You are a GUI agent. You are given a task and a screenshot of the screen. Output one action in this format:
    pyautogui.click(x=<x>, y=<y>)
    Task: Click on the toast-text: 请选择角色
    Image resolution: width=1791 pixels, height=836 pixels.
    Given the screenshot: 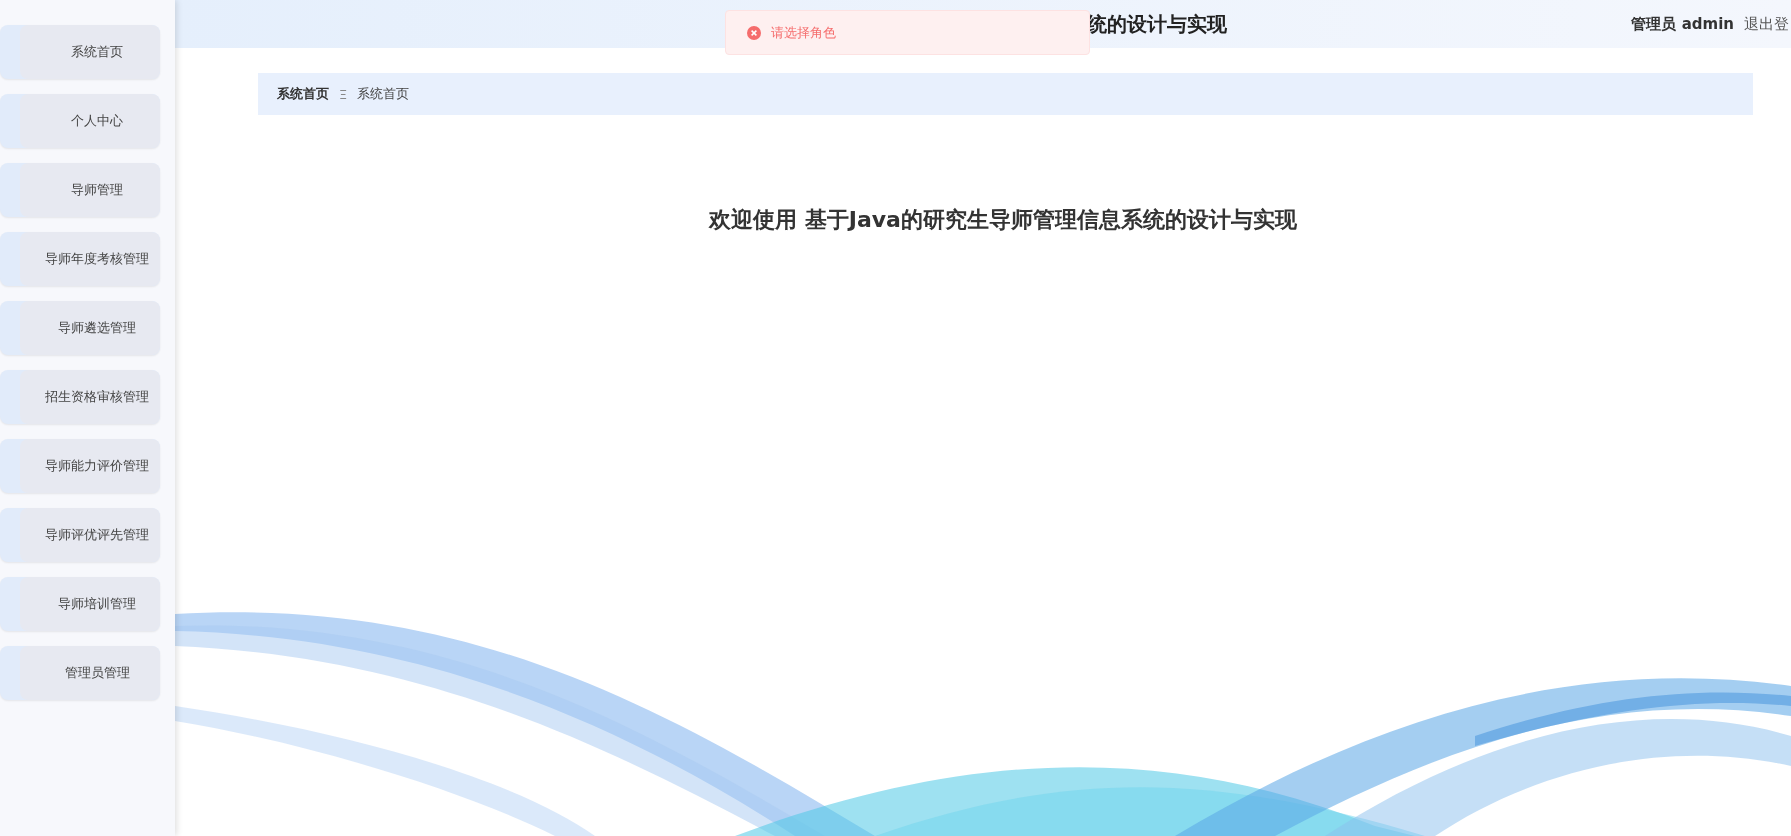 What is the action you would take?
    pyautogui.click(x=803, y=32)
    